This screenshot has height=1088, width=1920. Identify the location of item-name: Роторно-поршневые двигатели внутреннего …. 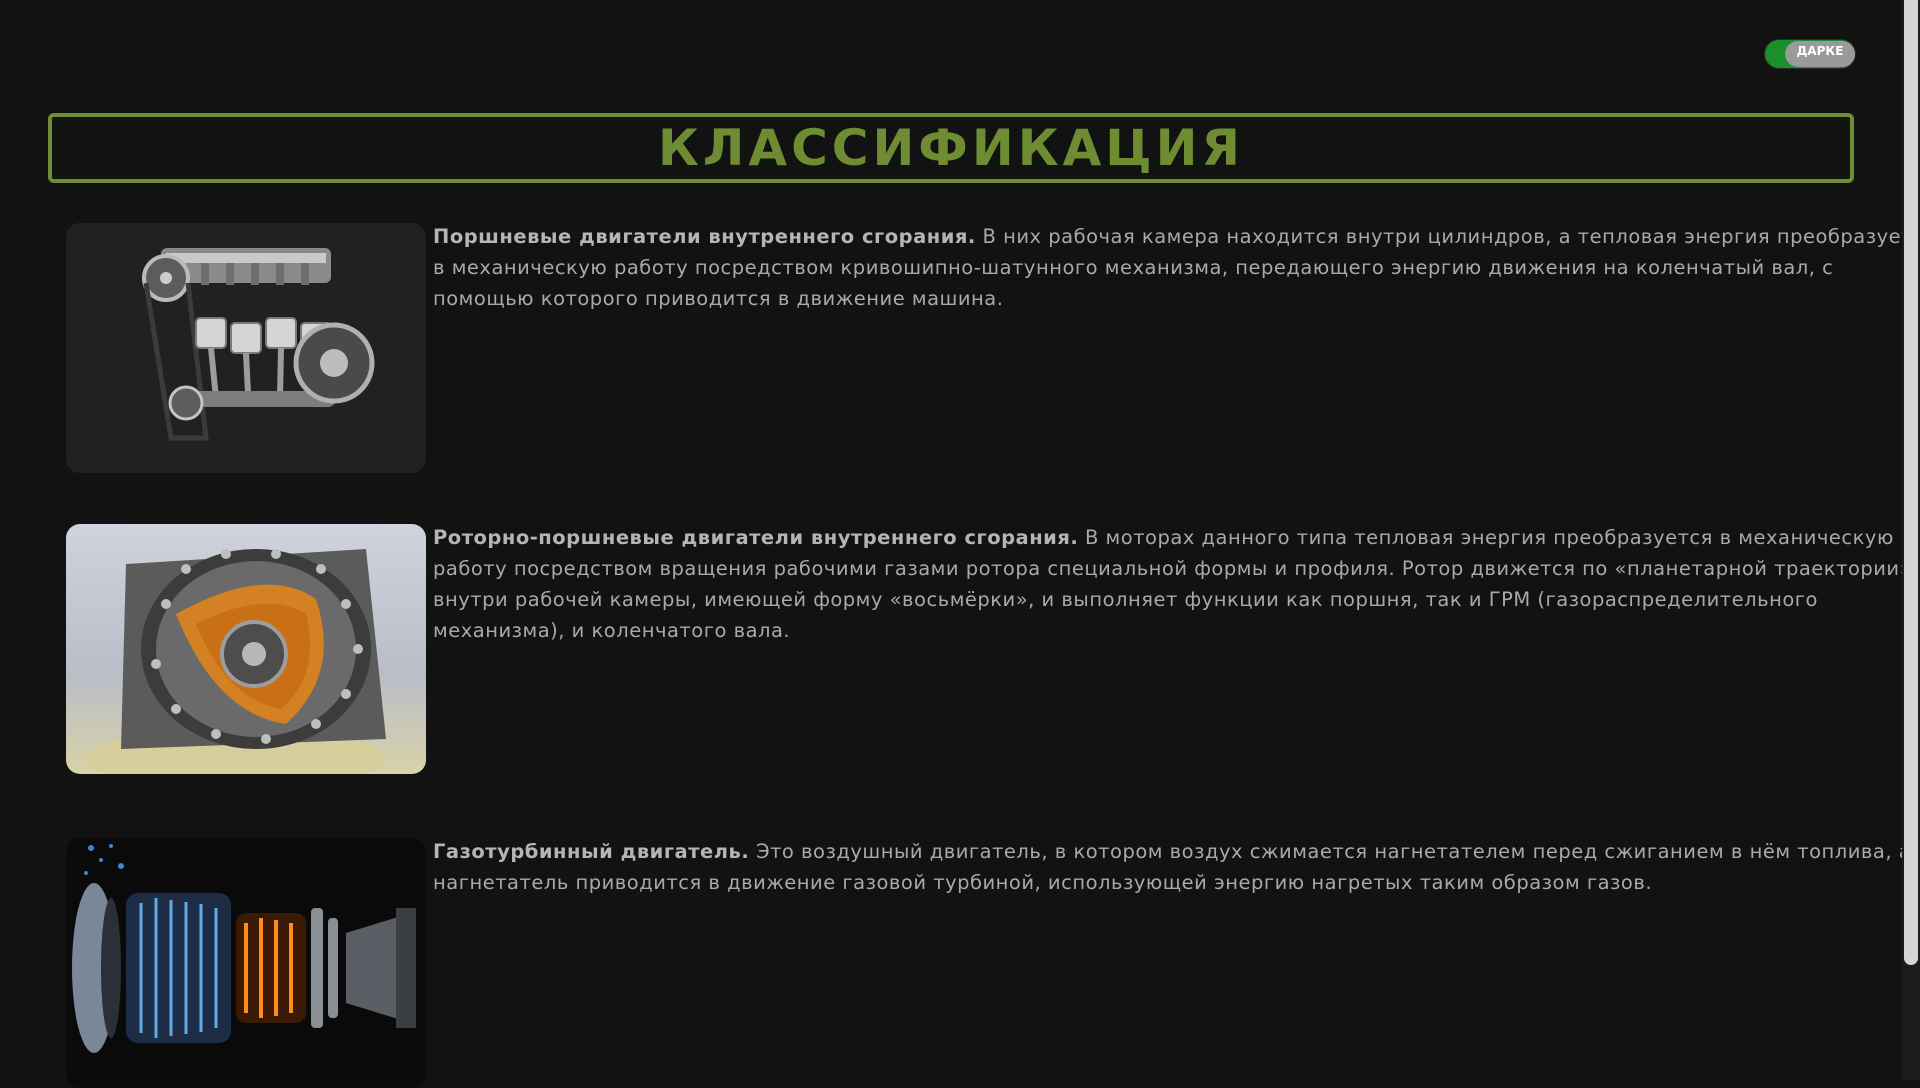
(756, 537).